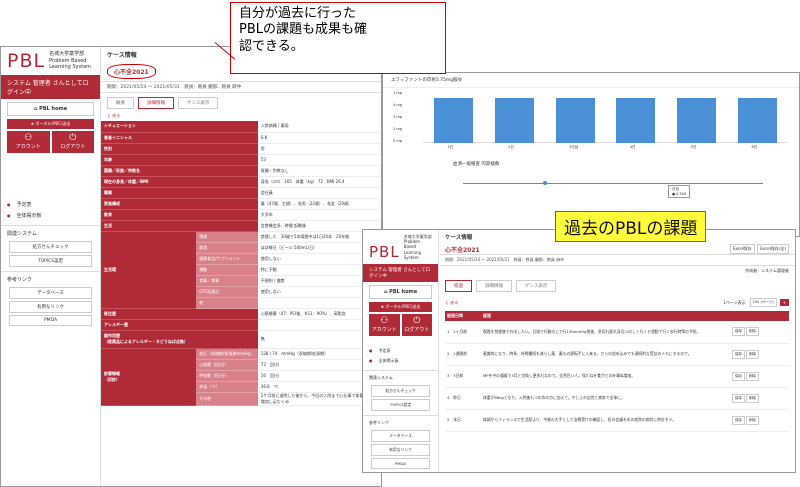 The width and height of the screenshot is (800, 487). Describe the element at coordinates (179, 193) in the screenshot. I see `detail-key: 職業` at that location.